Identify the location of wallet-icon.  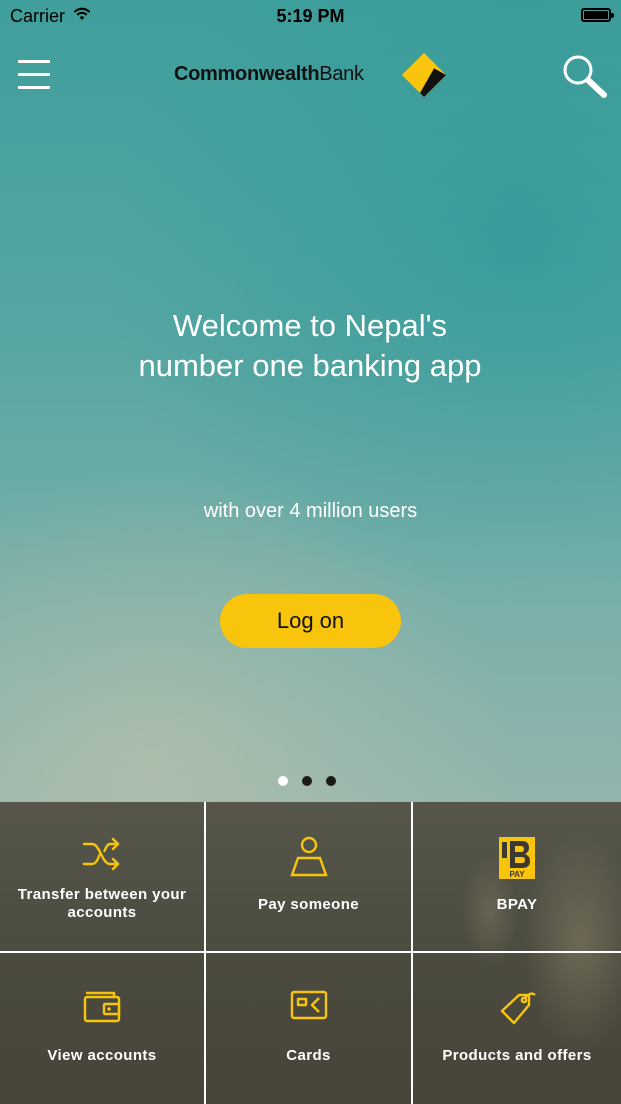
(102, 1008).